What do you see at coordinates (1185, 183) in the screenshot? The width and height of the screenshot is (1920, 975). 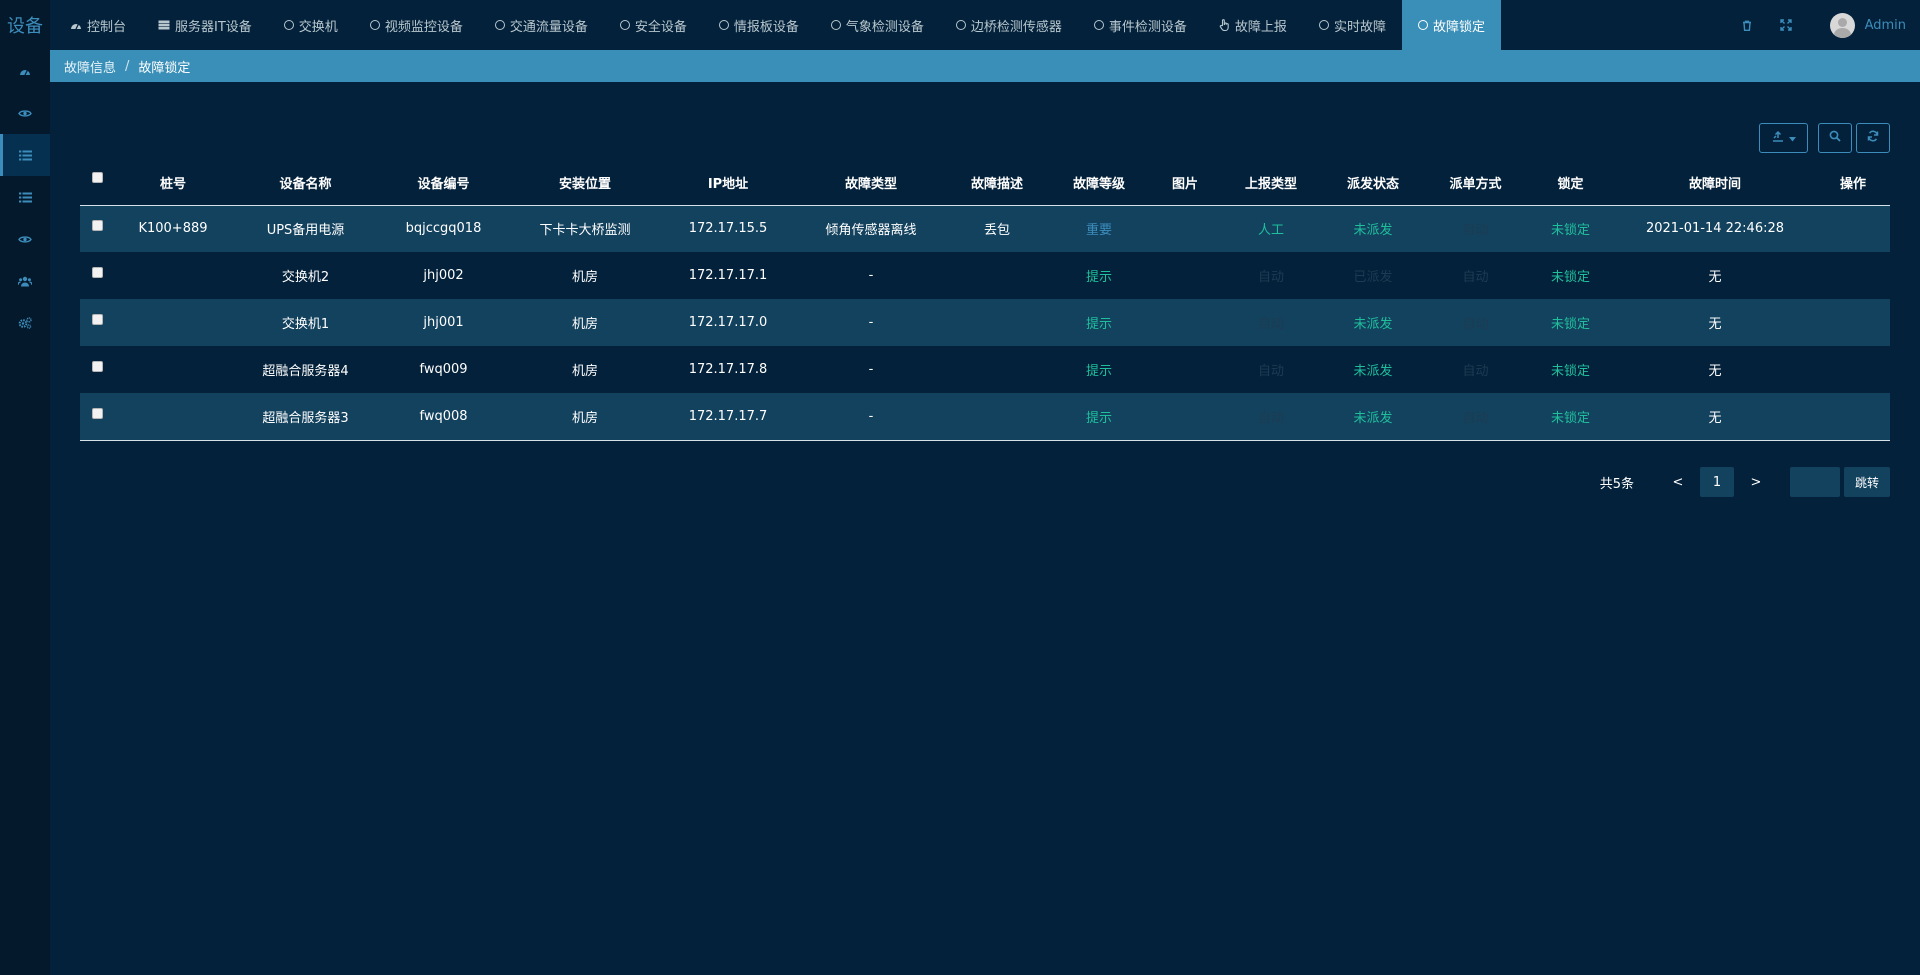 I see `column-header: 图片` at bounding box center [1185, 183].